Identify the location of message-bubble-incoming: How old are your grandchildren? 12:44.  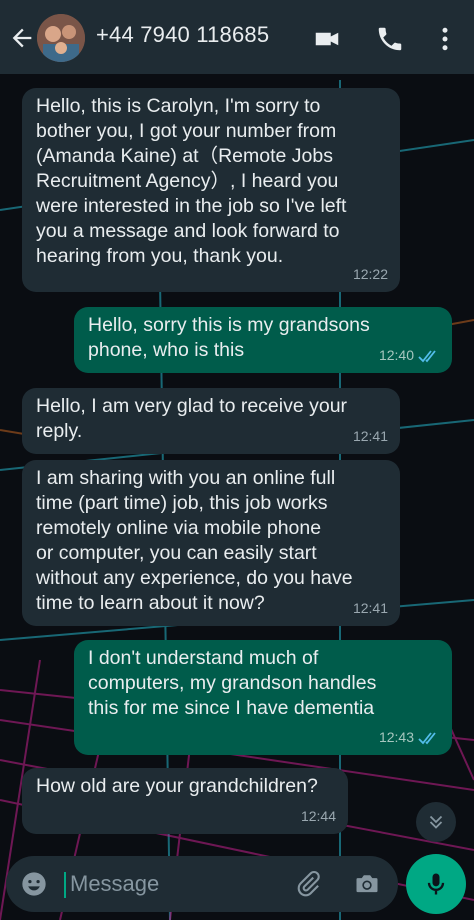
(185, 801).